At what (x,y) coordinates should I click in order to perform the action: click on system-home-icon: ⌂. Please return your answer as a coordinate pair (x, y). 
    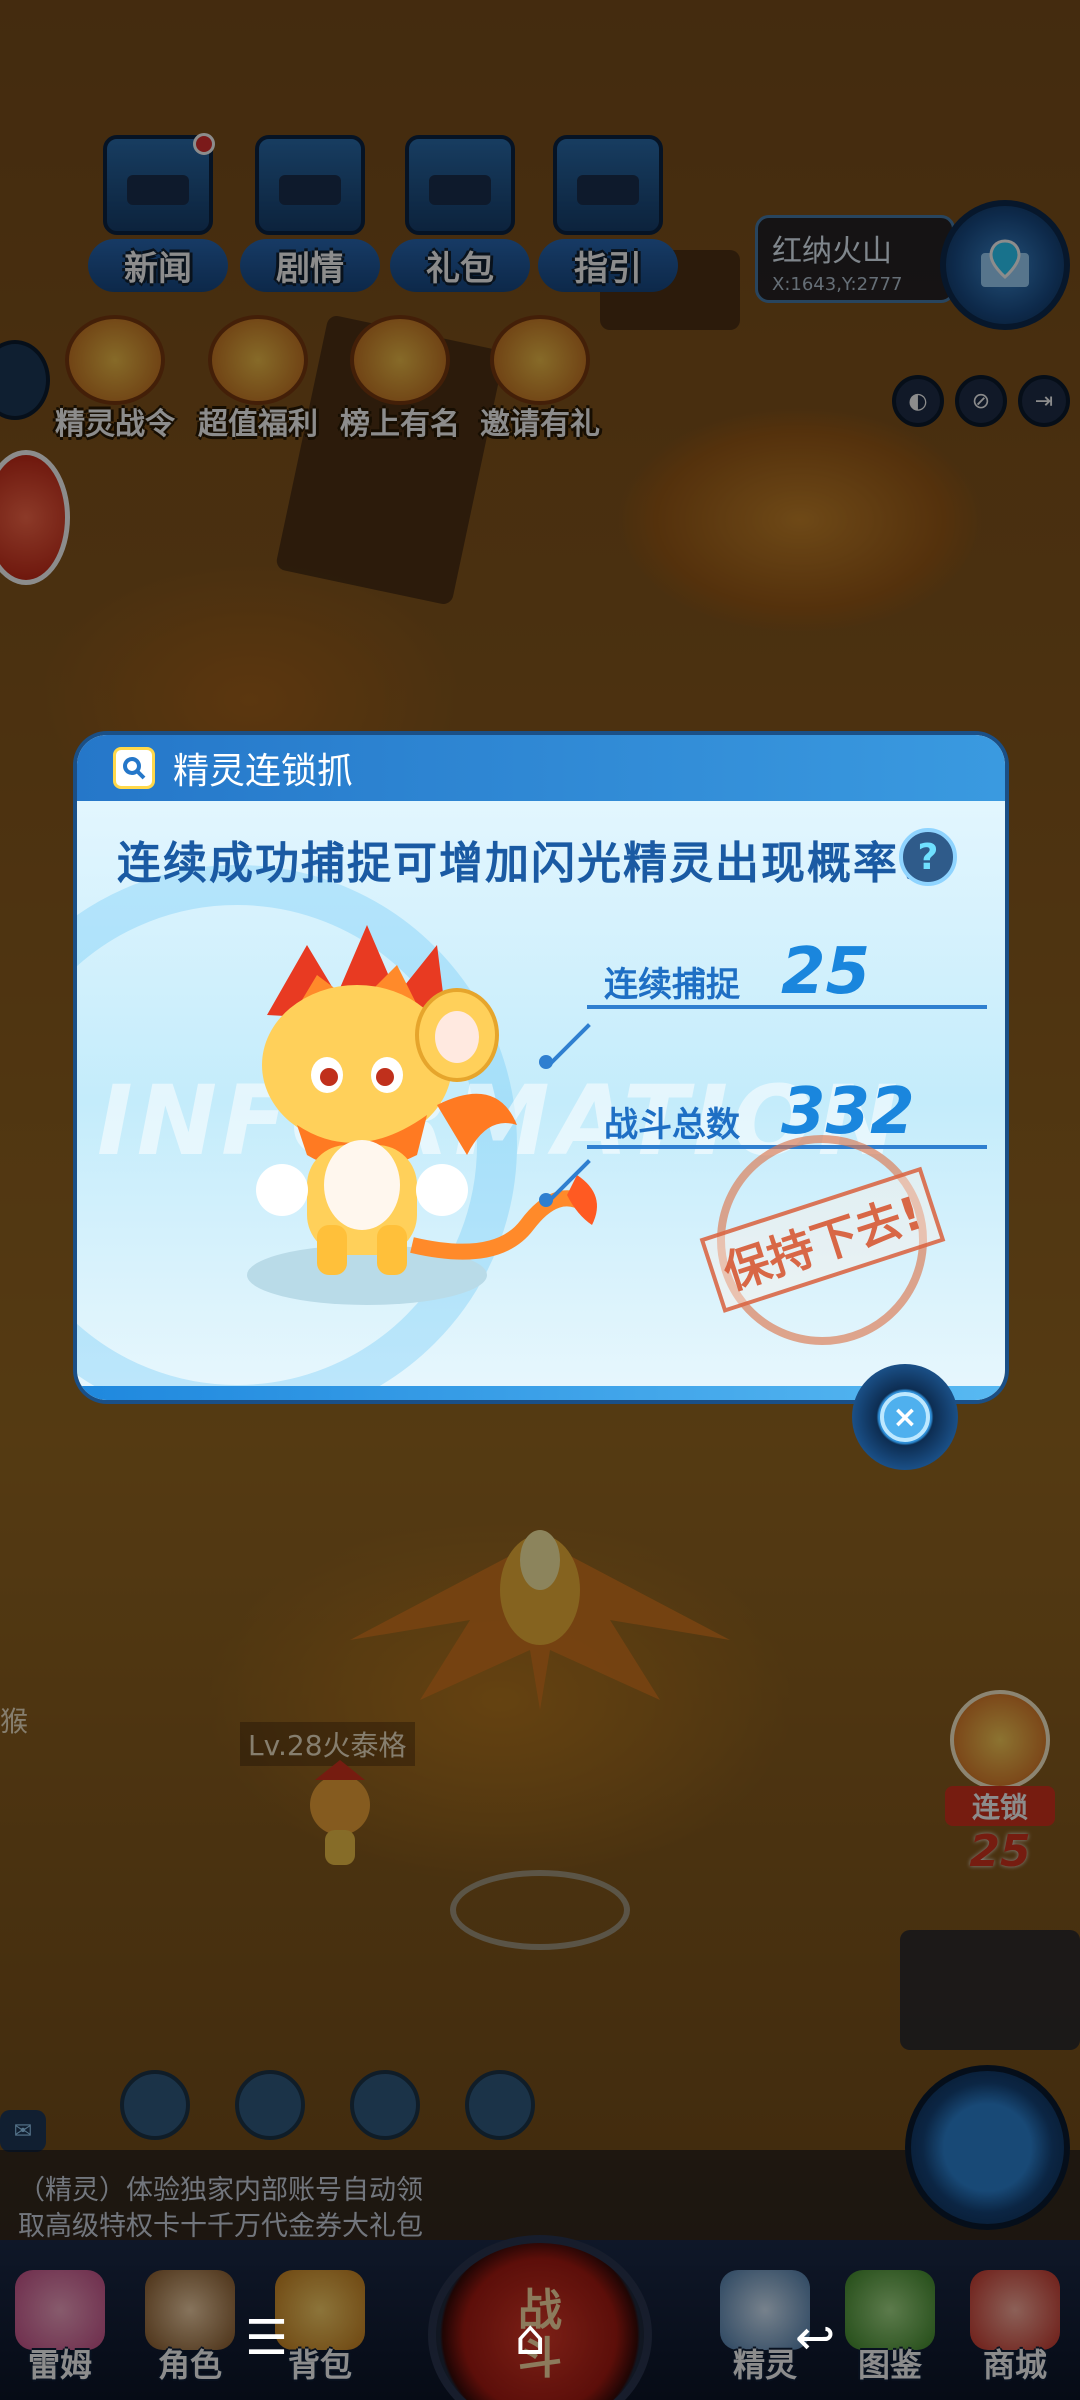
    Looking at the image, I should click on (530, 2338).